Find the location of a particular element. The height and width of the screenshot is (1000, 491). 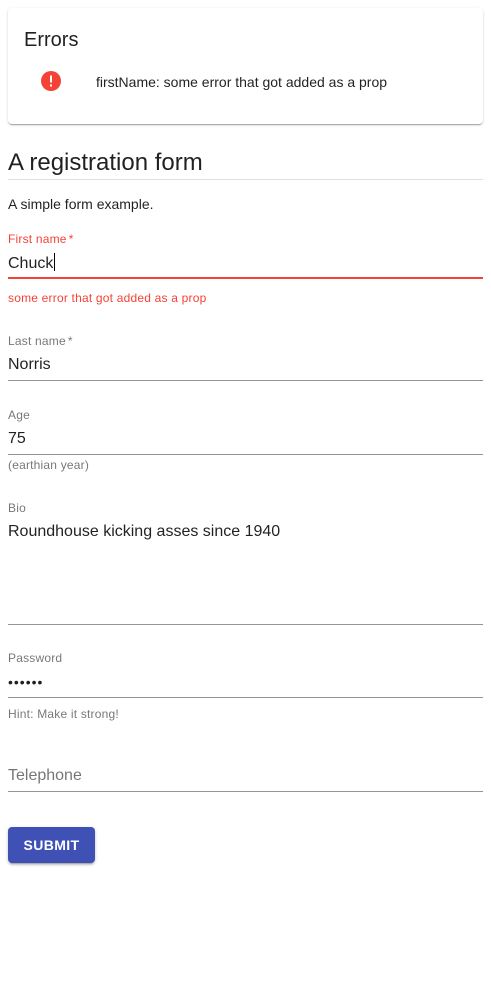

last-name-field: Last name * Norris is located at coordinates (245, 359).